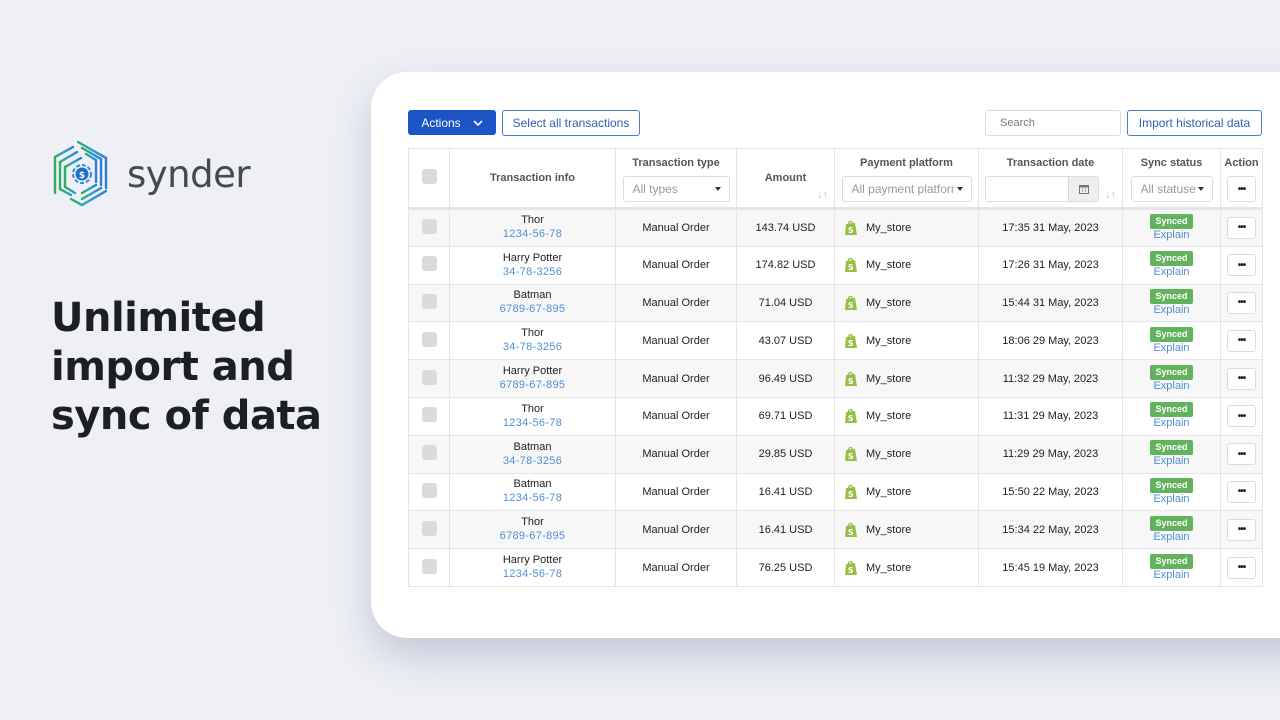 This screenshot has height=720, width=1280. I want to click on amount-cell: 29.85 USD, so click(785, 454).